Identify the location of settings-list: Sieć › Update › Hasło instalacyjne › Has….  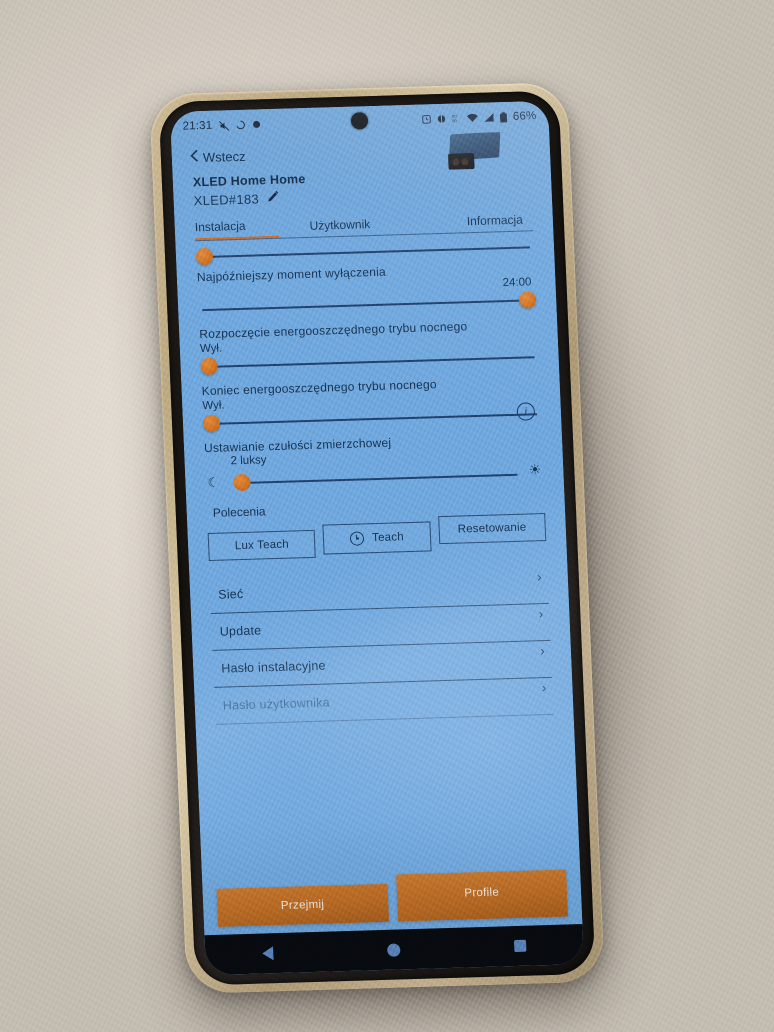
(381, 638).